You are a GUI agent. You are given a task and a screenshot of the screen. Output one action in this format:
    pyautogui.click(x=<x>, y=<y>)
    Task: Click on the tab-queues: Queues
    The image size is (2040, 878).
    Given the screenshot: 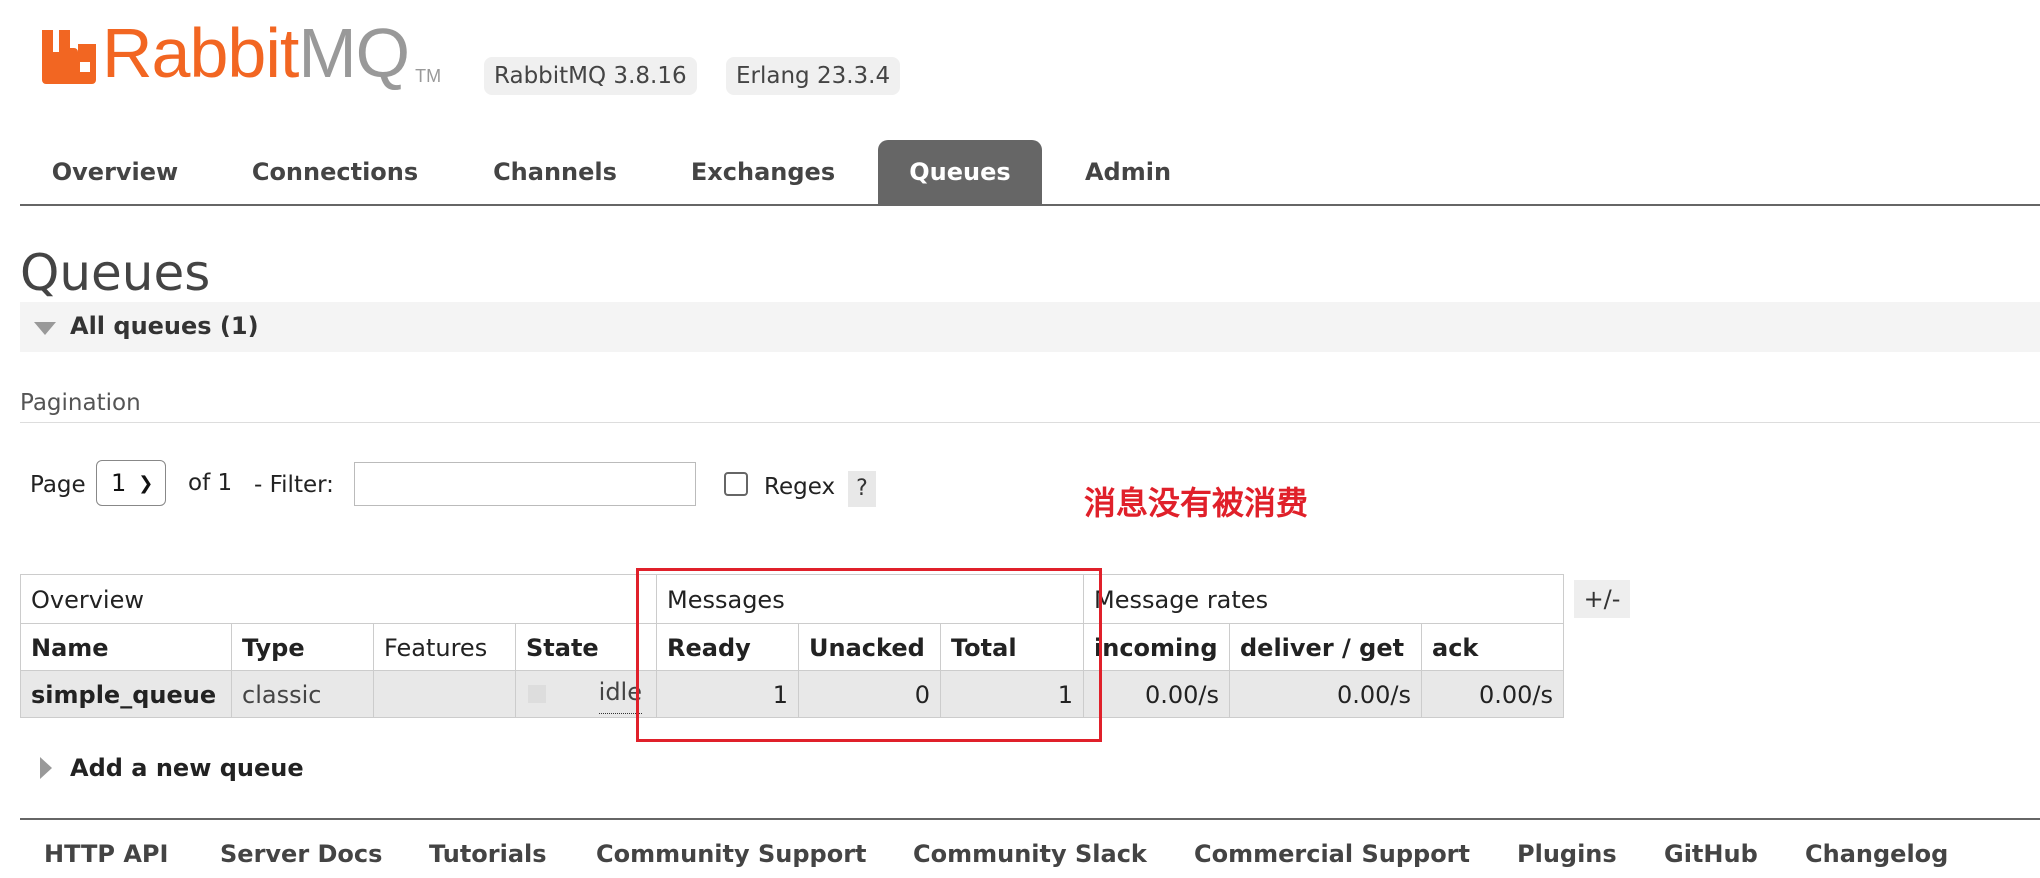 What is the action you would take?
    pyautogui.click(x=960, y=172)
    